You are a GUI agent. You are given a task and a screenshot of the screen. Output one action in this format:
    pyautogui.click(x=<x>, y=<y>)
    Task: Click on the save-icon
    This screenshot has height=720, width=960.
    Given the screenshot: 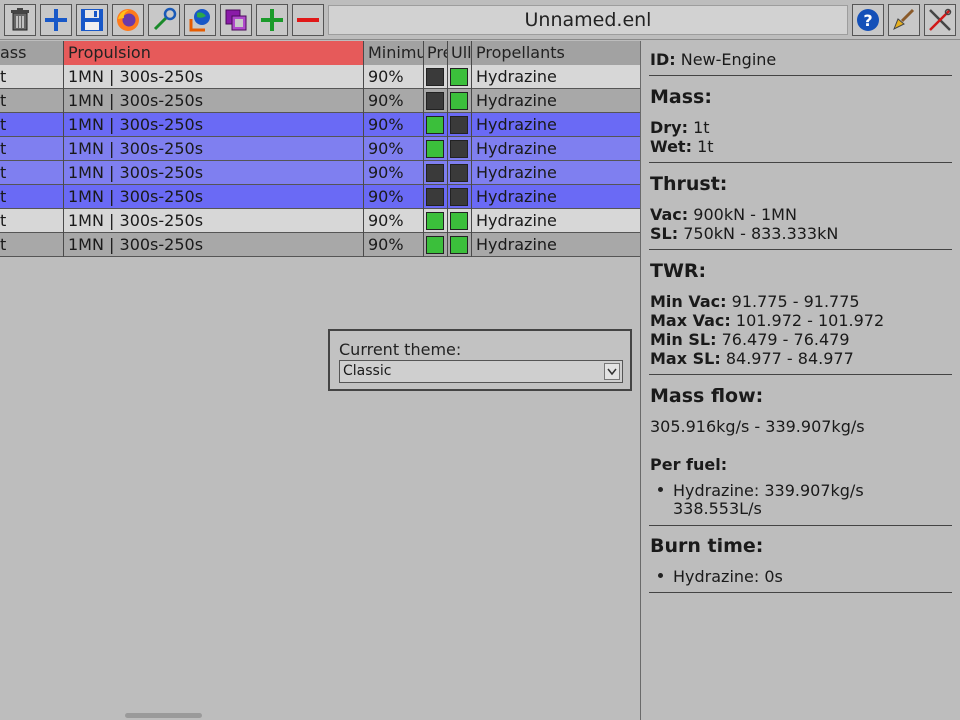 What is the action you would take?
    pyautogui.click(x=92, y=20)
    